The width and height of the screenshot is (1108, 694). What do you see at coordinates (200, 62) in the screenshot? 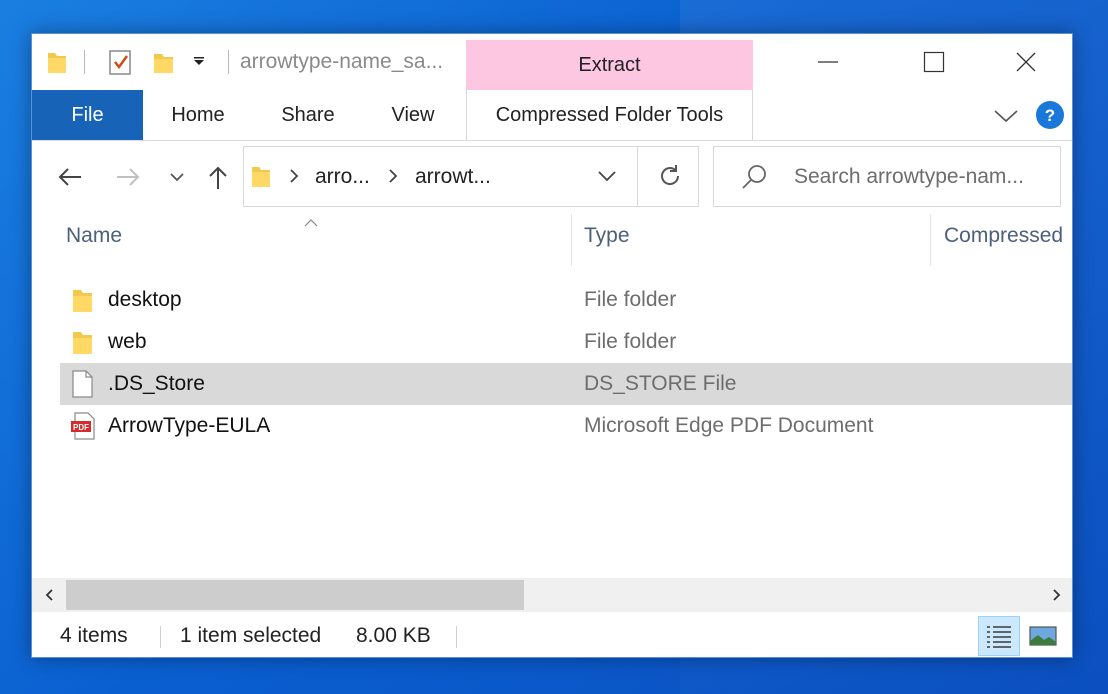
I see `customize-qat-dropdown-icon` at bounding box center [200, 62].